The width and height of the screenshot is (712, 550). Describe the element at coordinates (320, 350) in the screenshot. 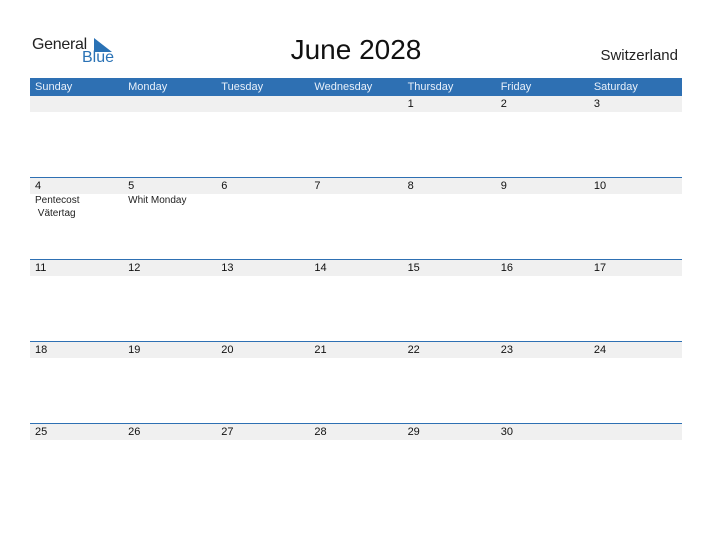

I see `day-number: 21` at that location.